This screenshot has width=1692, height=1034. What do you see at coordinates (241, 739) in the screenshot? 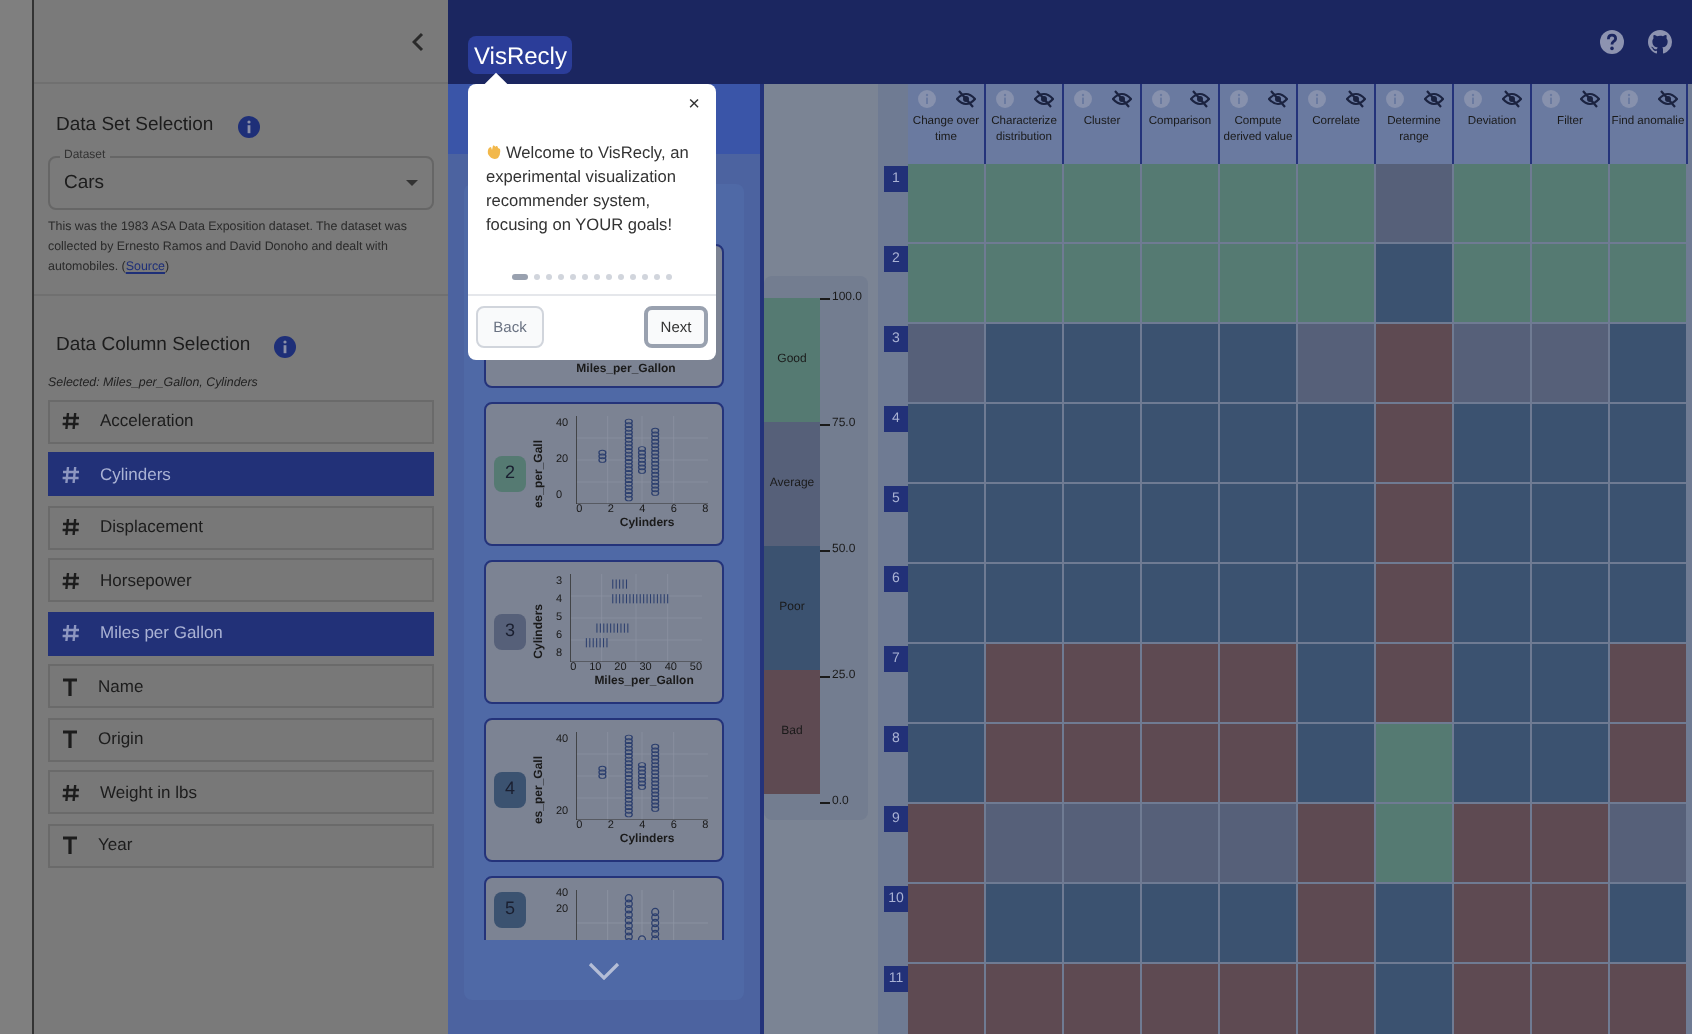
I see `column-item: Origin` at bounding box center [241, 739].